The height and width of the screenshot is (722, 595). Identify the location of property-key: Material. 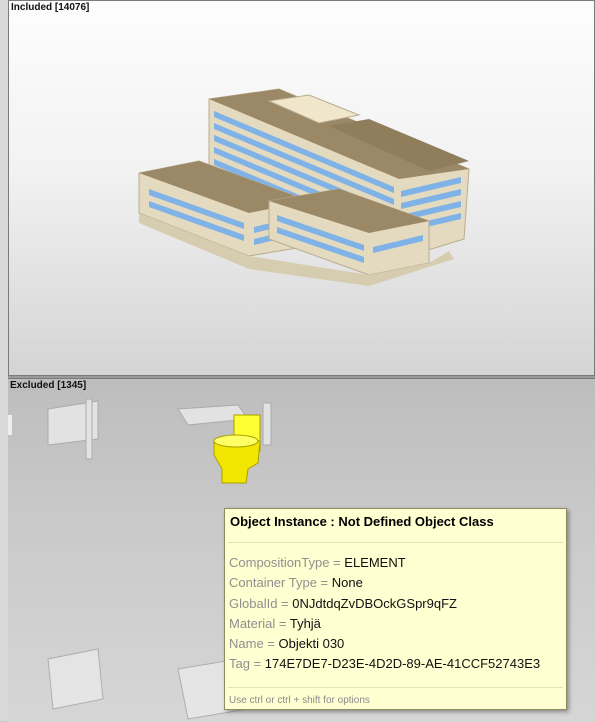
(252, 623).